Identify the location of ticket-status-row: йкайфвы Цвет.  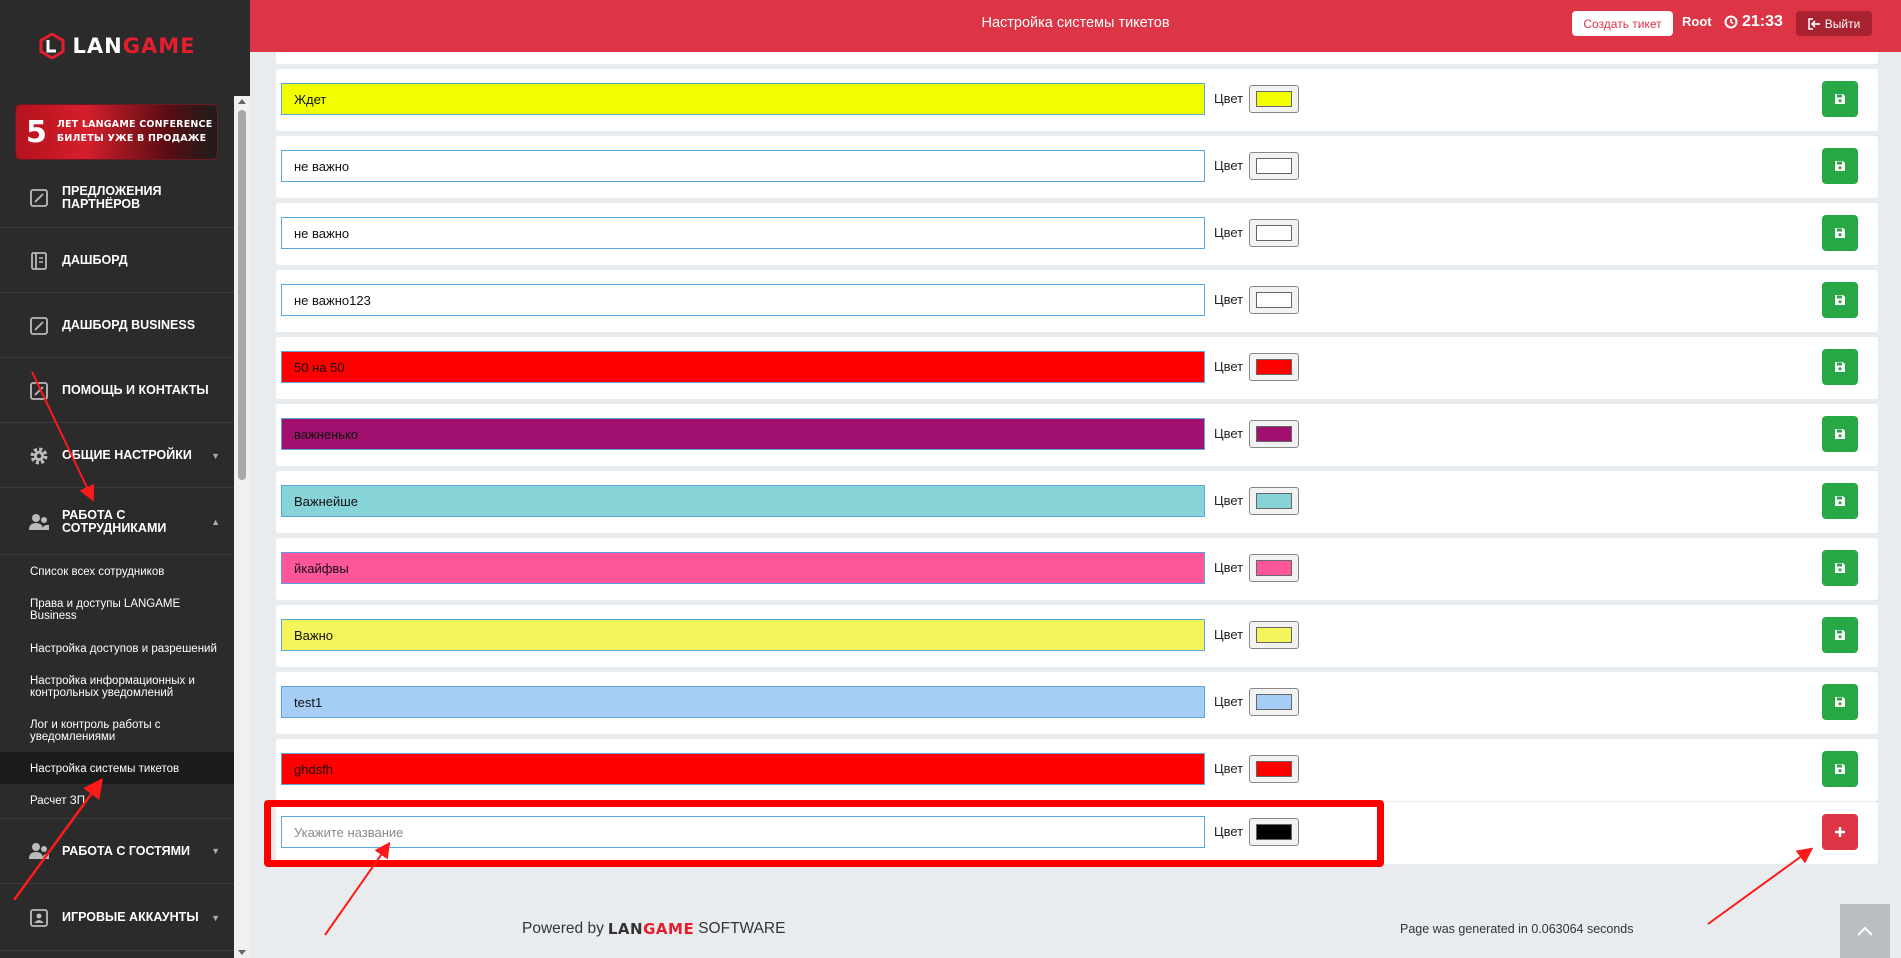
(1077, 569).